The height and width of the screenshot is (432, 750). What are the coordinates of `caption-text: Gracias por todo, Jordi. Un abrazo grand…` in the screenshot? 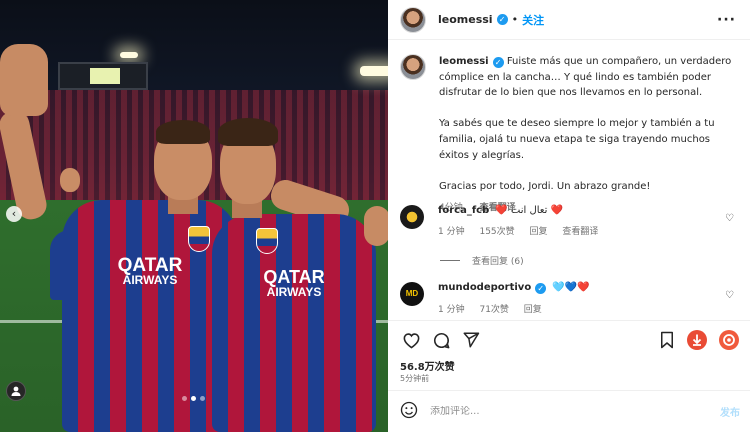 It's located at (545, 186).